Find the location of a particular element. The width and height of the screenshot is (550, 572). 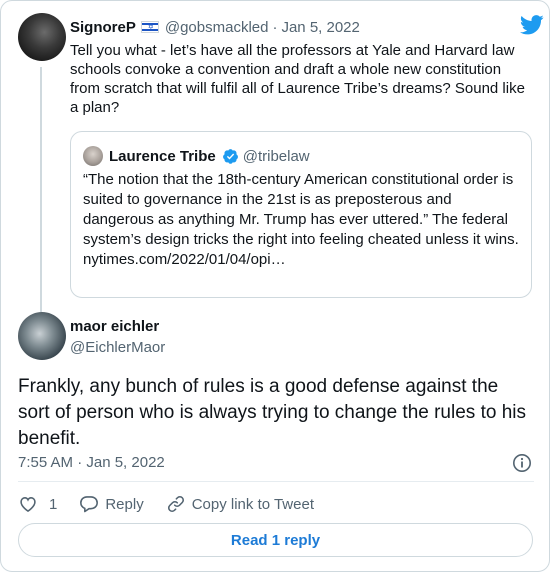

reply-label: Reply is located at coordinates (124, 504).